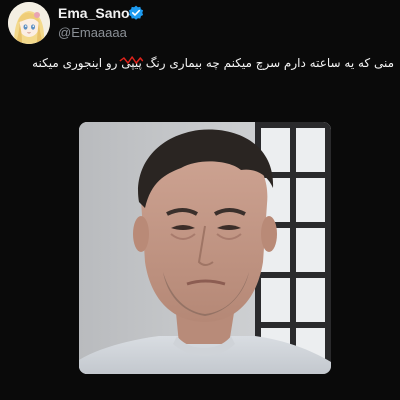 The height and width of the screenshot is (400, 400). I want to click on verified-badge-icon, so click(136, 13).